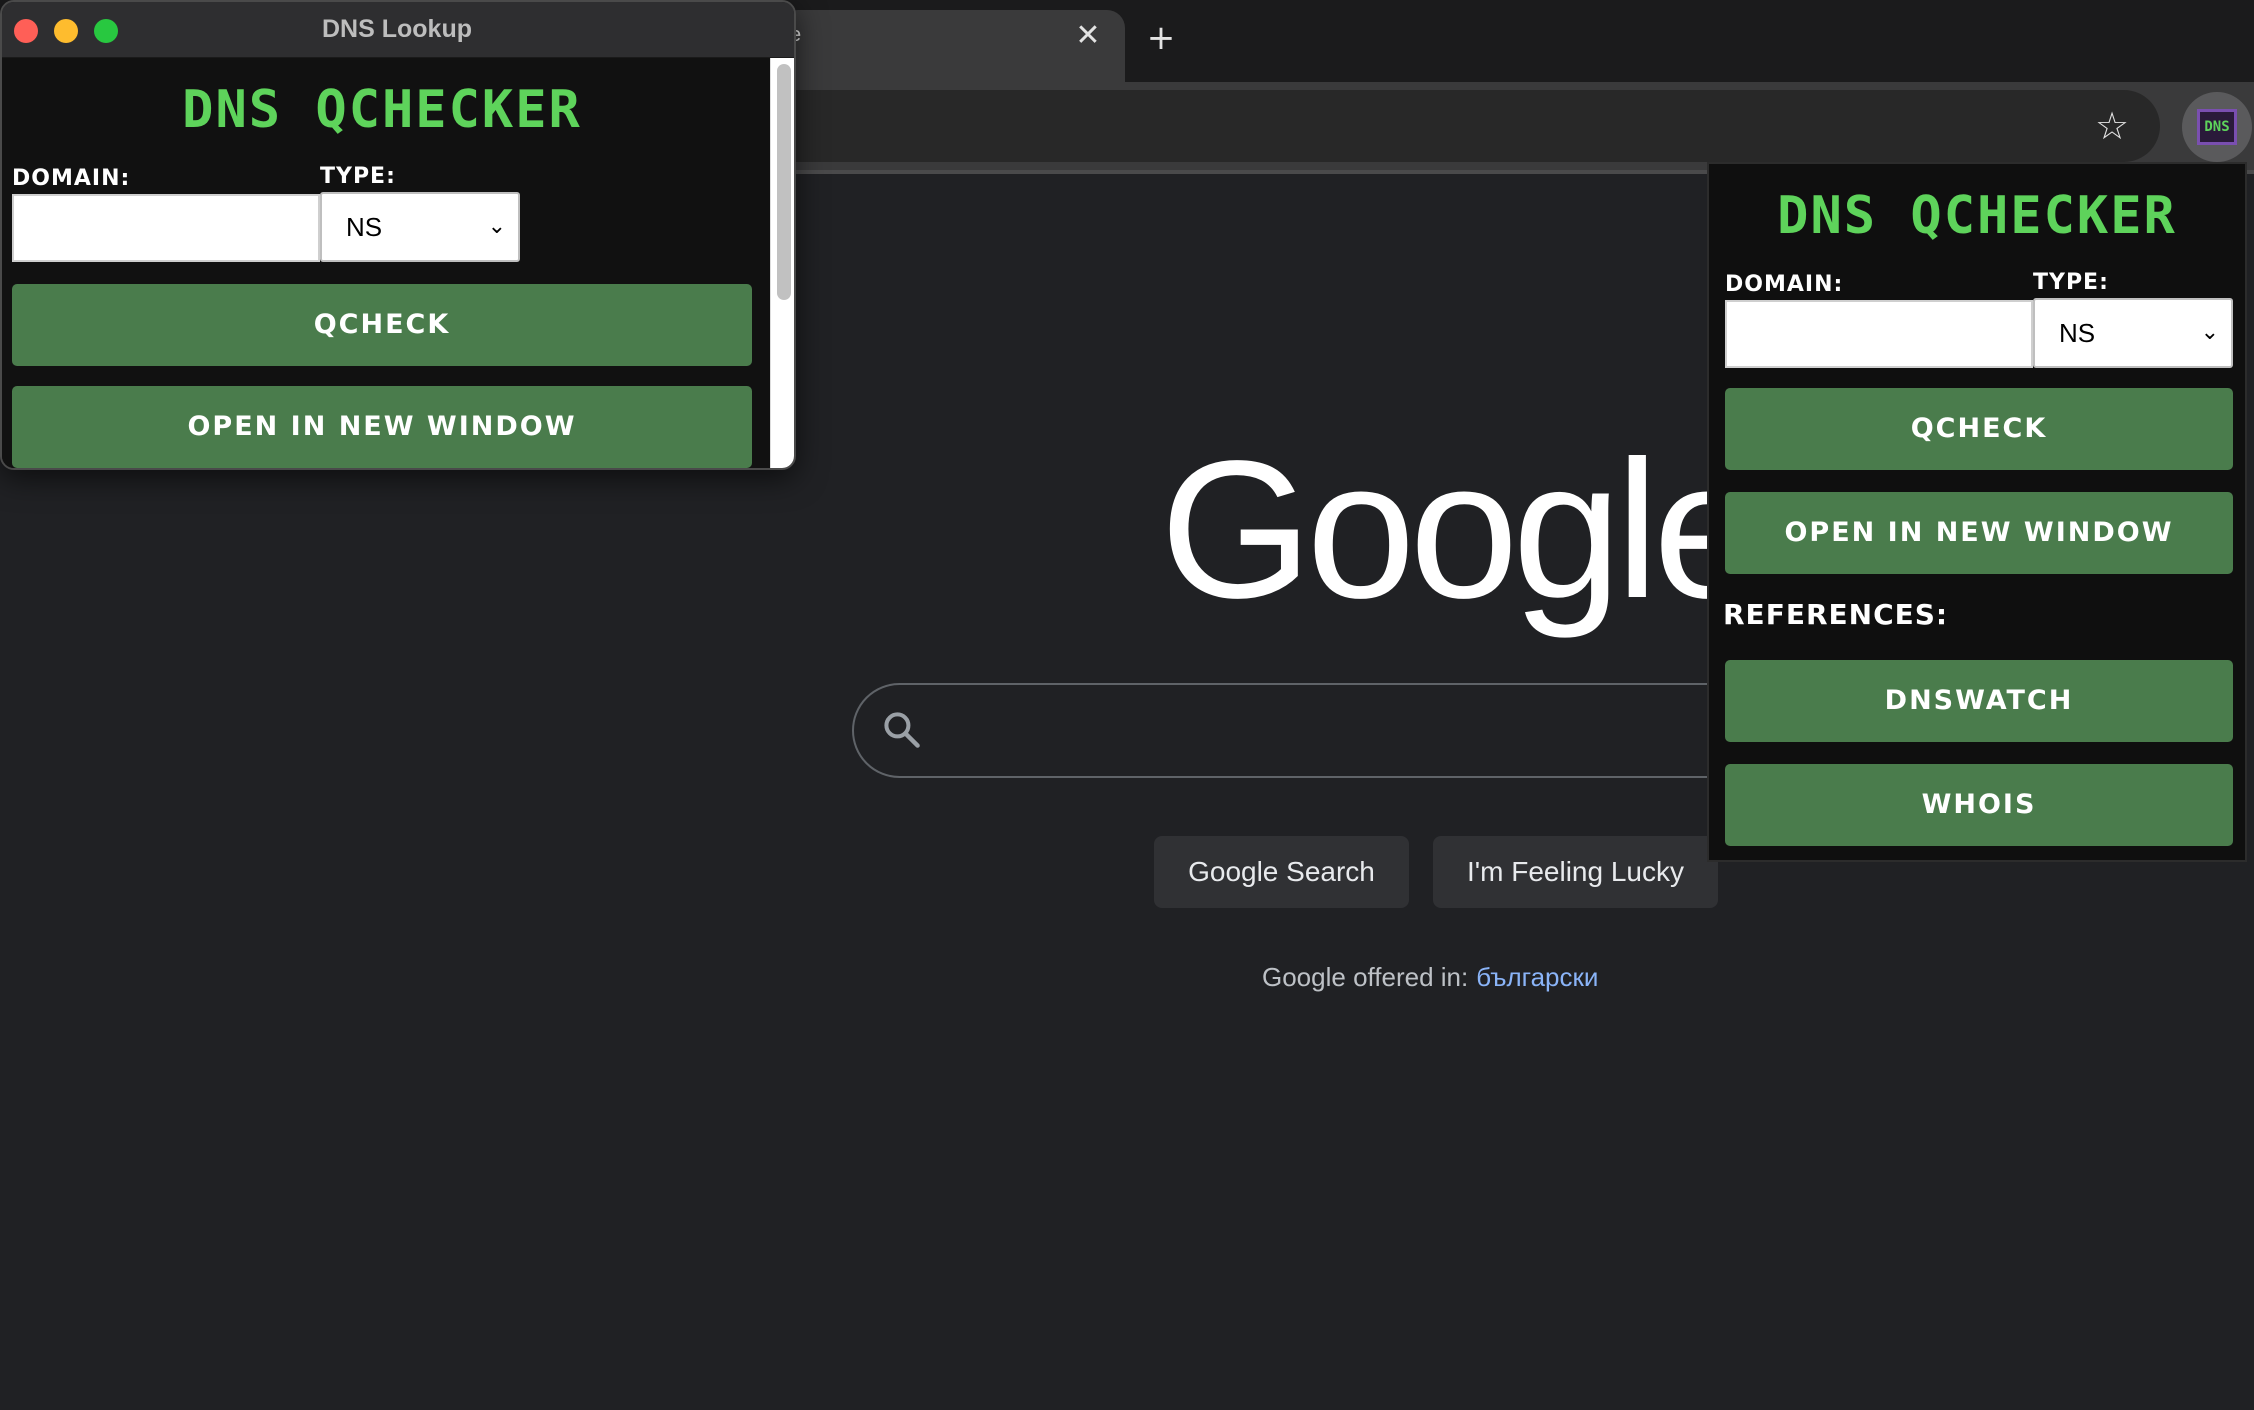  Describe the element at coordinates (1575, 872) in the screenshot. I see `feeling-lucky-button: I'm Feeling Lucky` at that location.